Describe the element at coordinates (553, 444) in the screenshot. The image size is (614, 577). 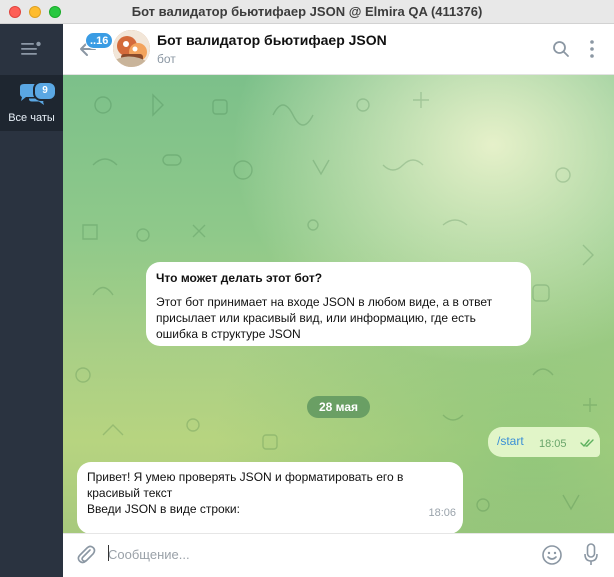
I see `message-time: 18:05` at that location.